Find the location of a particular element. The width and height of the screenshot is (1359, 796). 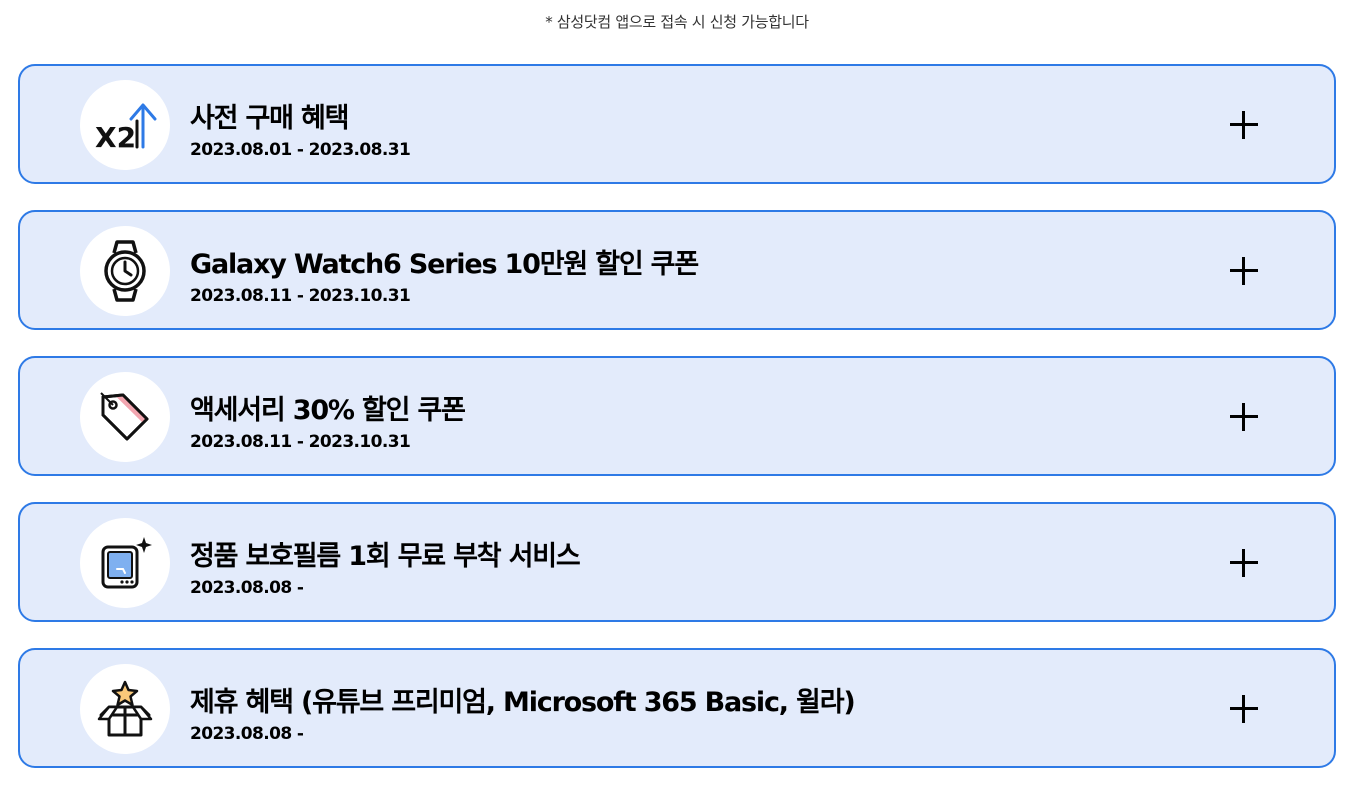

x2-arrow-up-icon: X2 is located at coordinates (126, 128).